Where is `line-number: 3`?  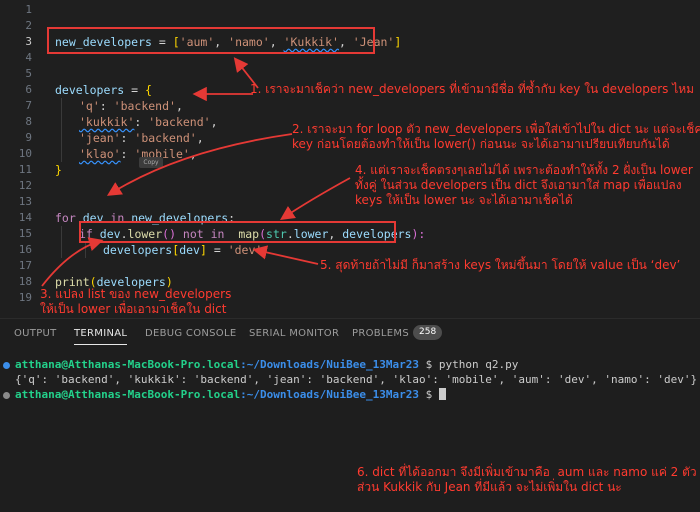
line-number: 3 is located at coordinates (28, 41).